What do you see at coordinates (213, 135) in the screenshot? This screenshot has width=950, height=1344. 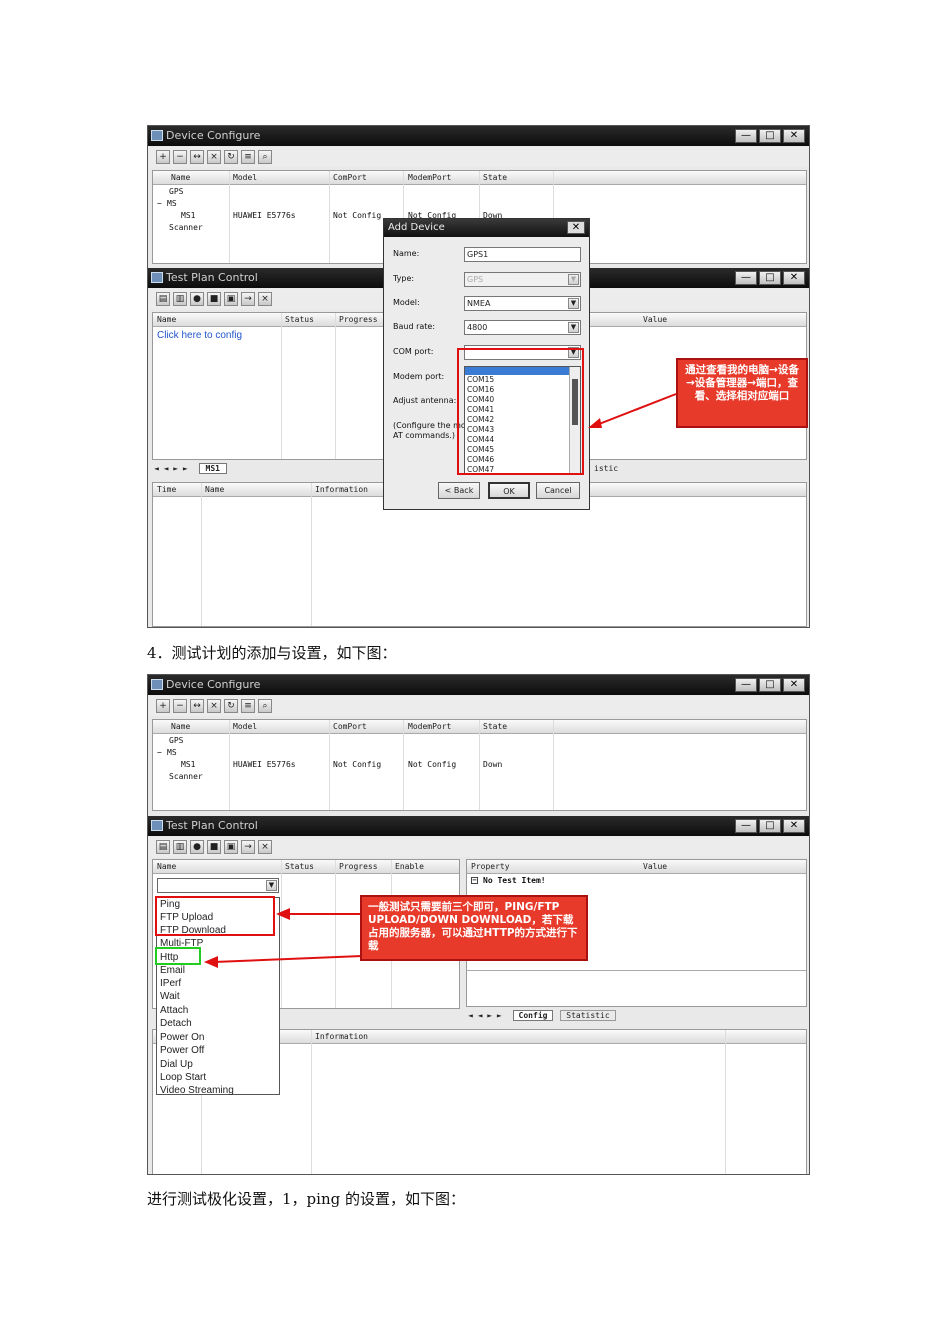 I see `device-window-title: Device Configure` at bounding box center [213, 135].